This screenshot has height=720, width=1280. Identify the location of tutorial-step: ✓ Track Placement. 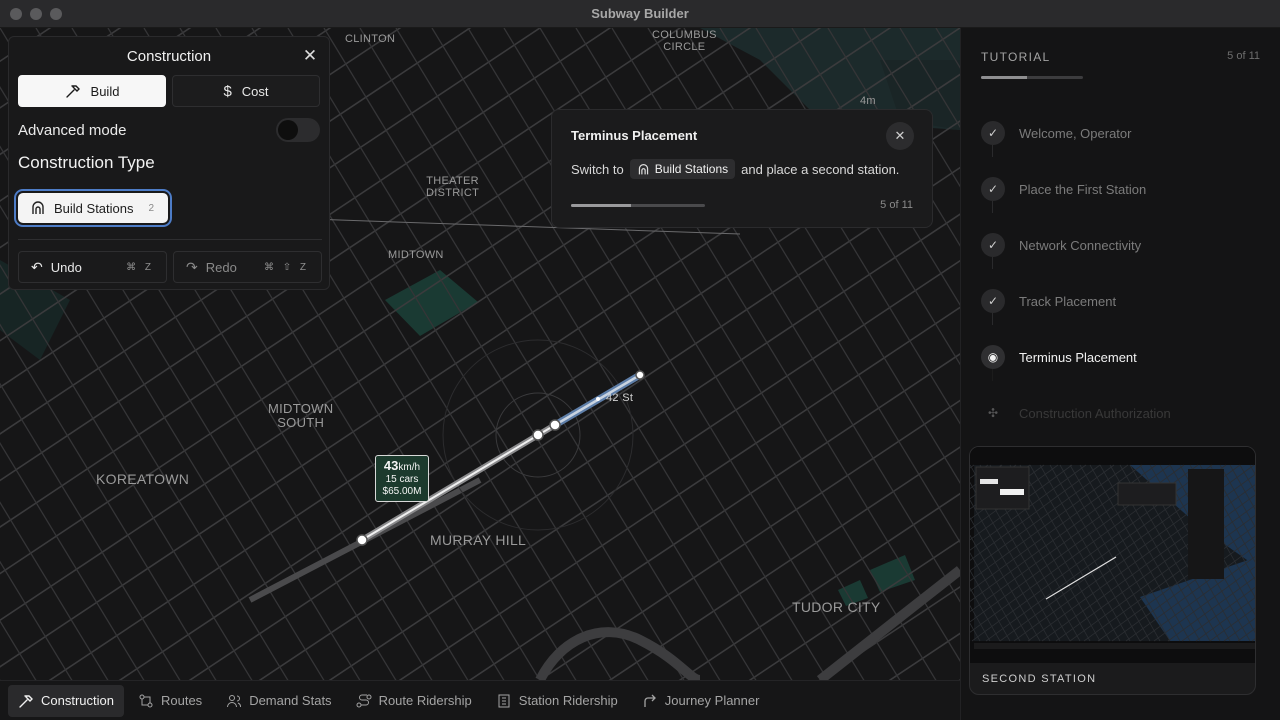
(1121, 293).